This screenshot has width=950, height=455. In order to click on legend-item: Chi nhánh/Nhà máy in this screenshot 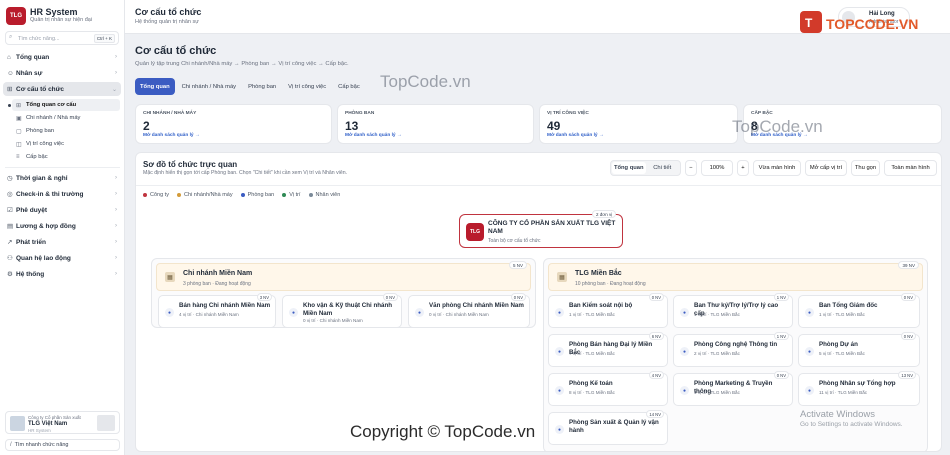, I will do `click(204, 195)`.